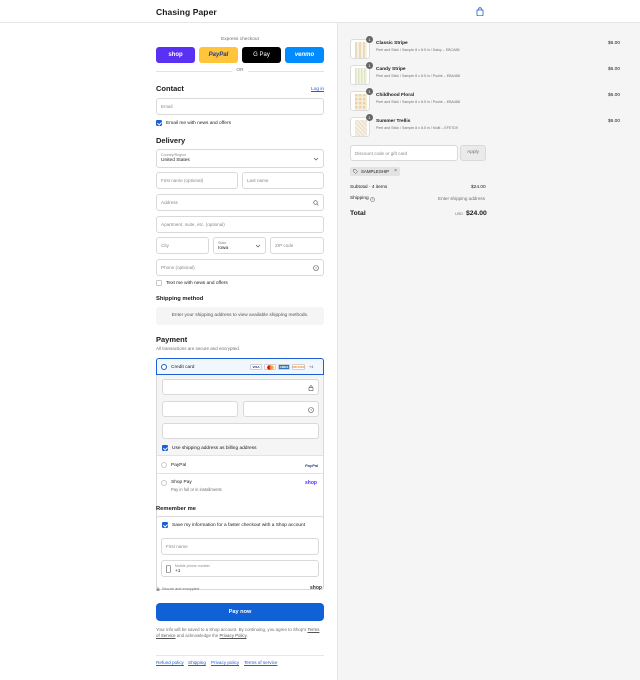  I want to click on shipping-link: Shipping, so click(197, 662).